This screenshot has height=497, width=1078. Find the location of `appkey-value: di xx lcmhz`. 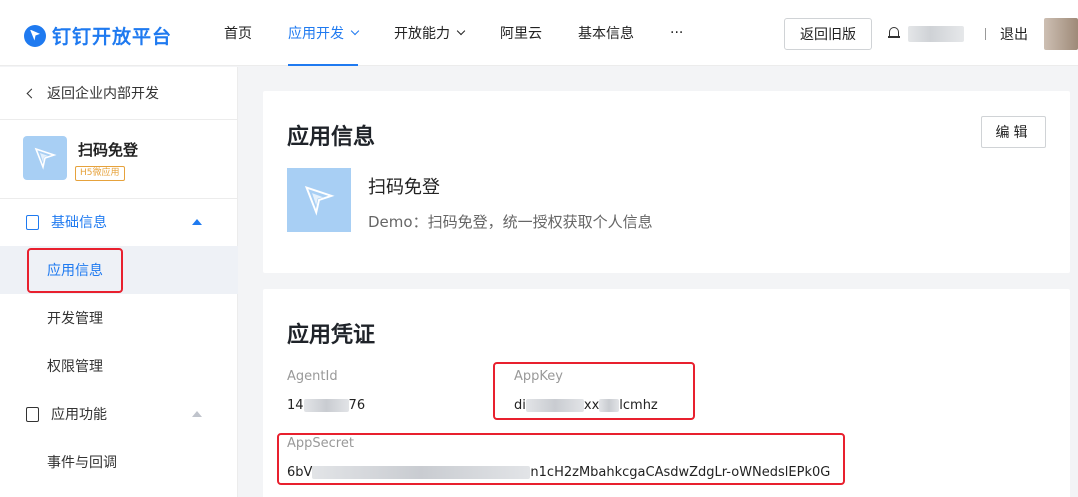

appkey-value: di xx lcmhz is located at coordinates (586, 405).